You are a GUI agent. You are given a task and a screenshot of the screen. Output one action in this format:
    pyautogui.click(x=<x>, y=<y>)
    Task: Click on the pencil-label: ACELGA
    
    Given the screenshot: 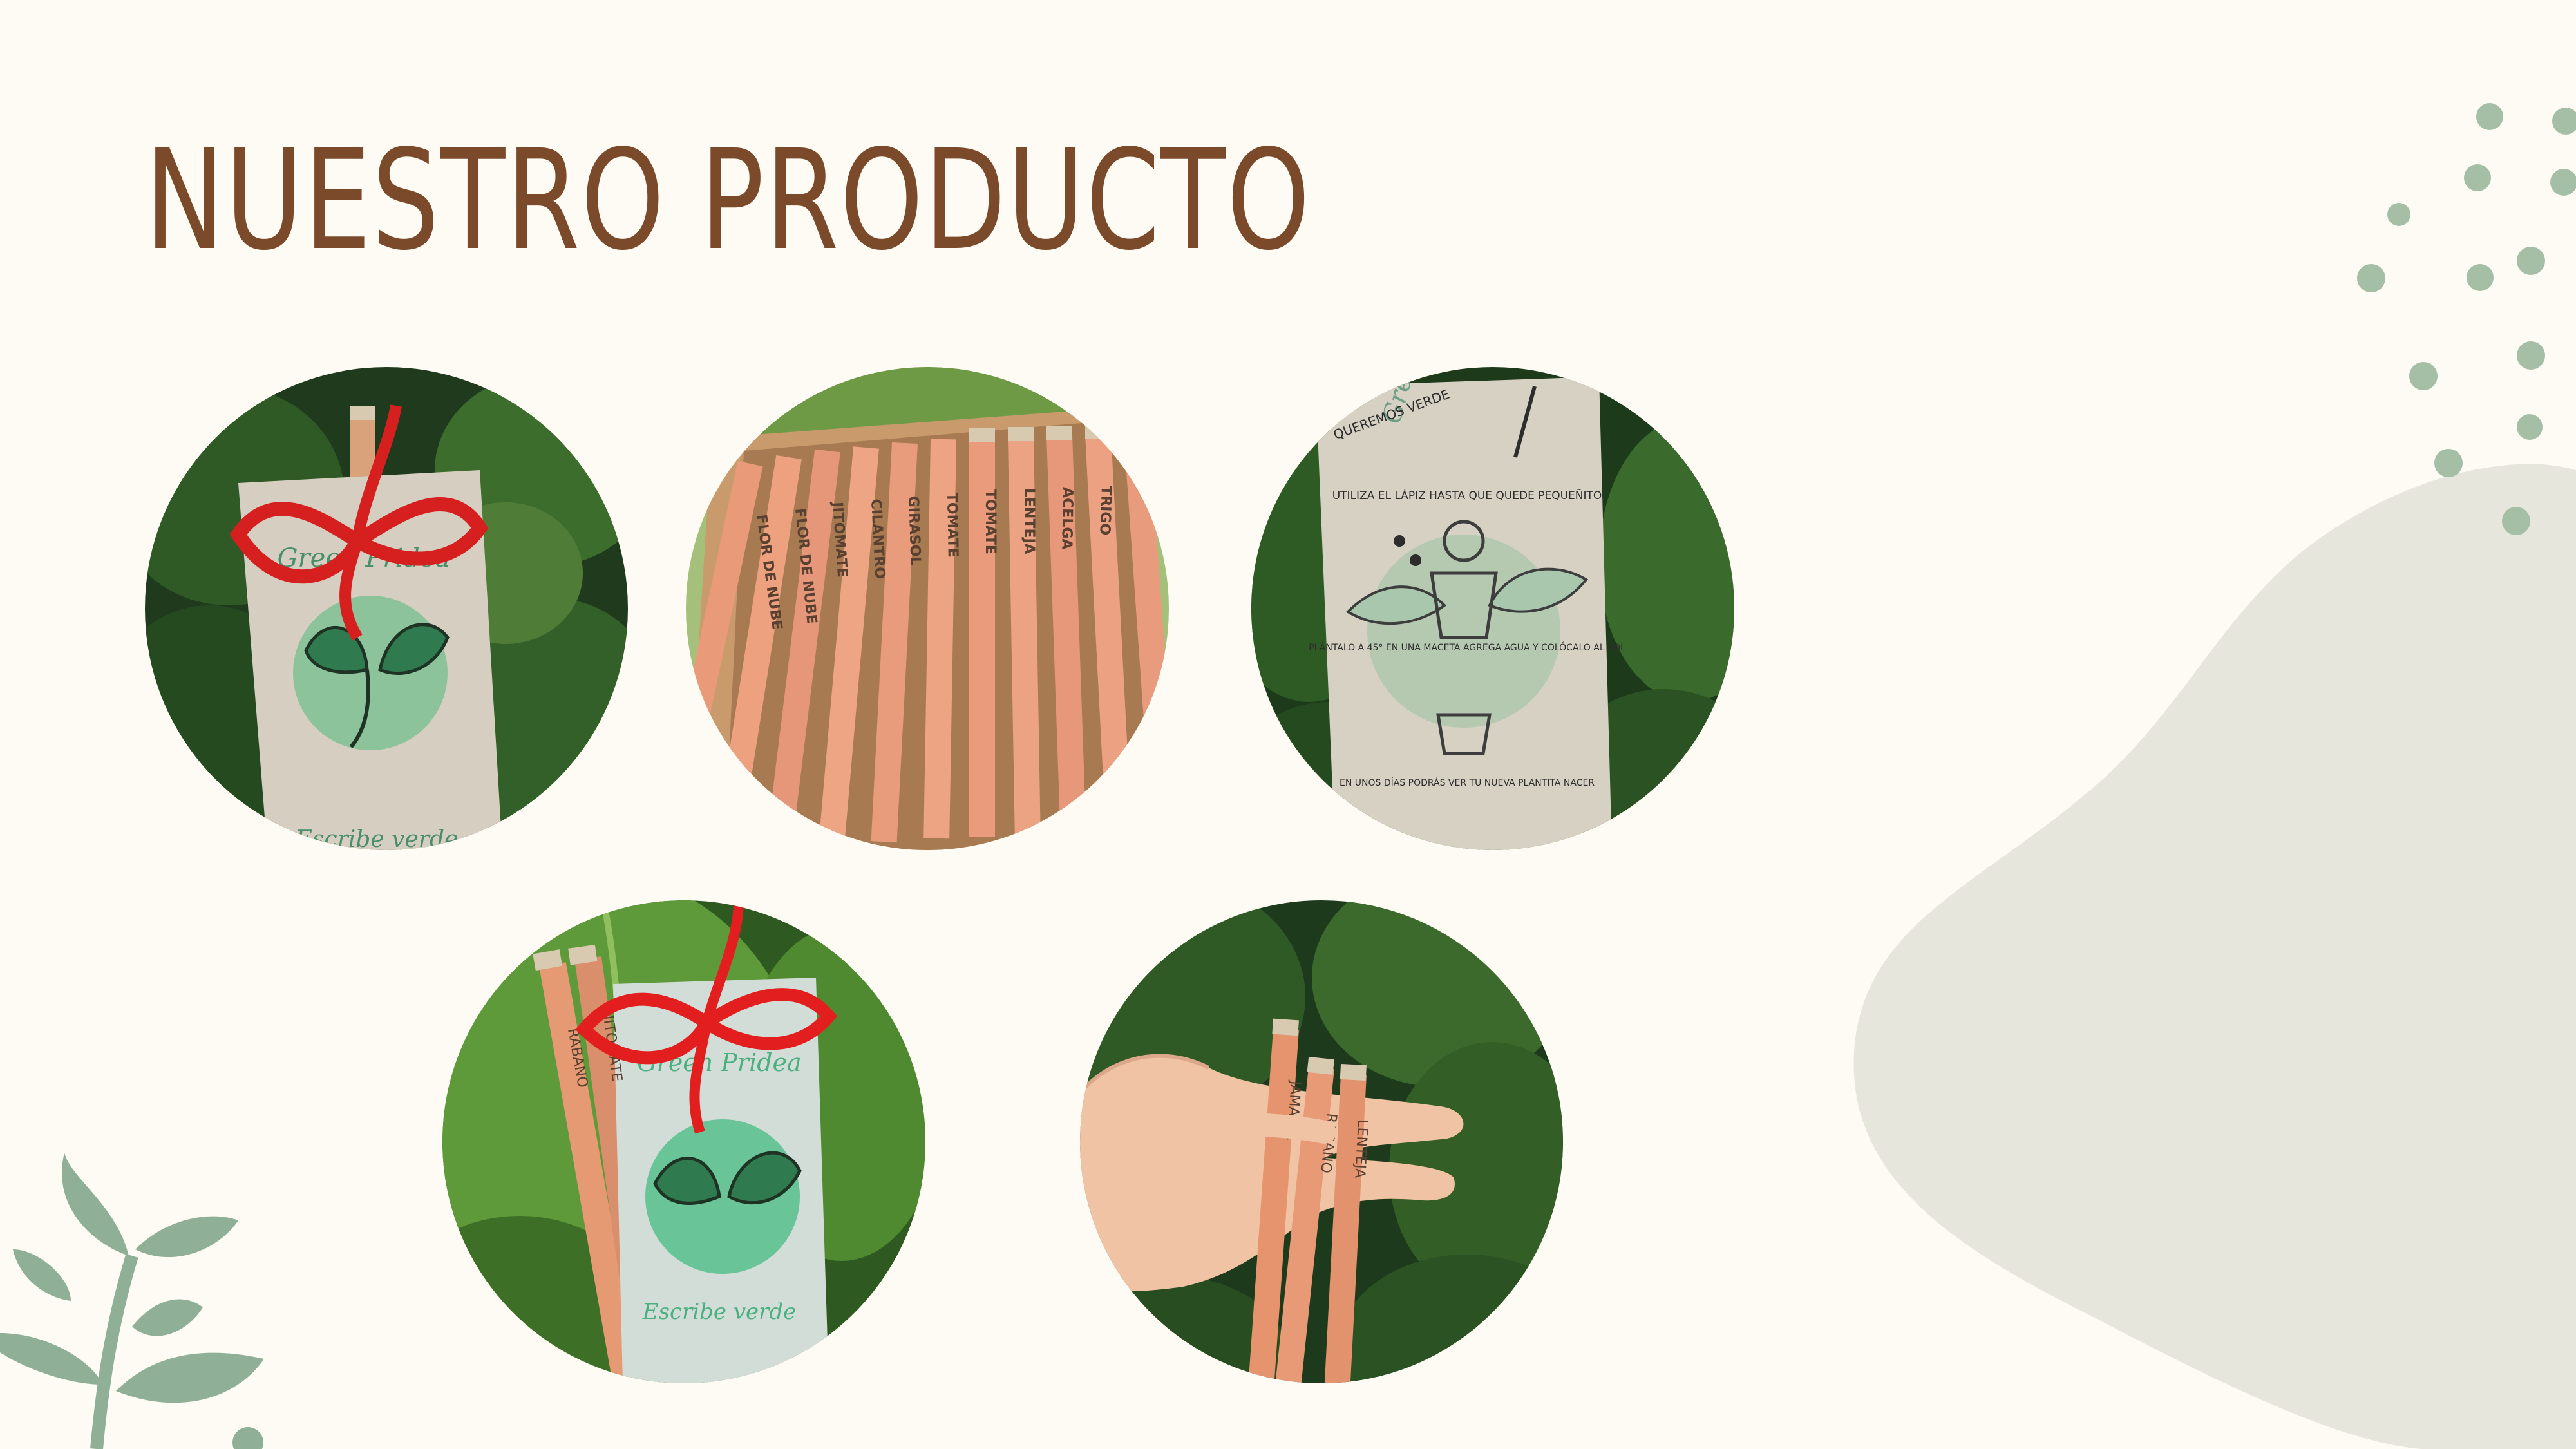 What is the action you would take?
    pyautogui.click(x=1066, y=518)
    